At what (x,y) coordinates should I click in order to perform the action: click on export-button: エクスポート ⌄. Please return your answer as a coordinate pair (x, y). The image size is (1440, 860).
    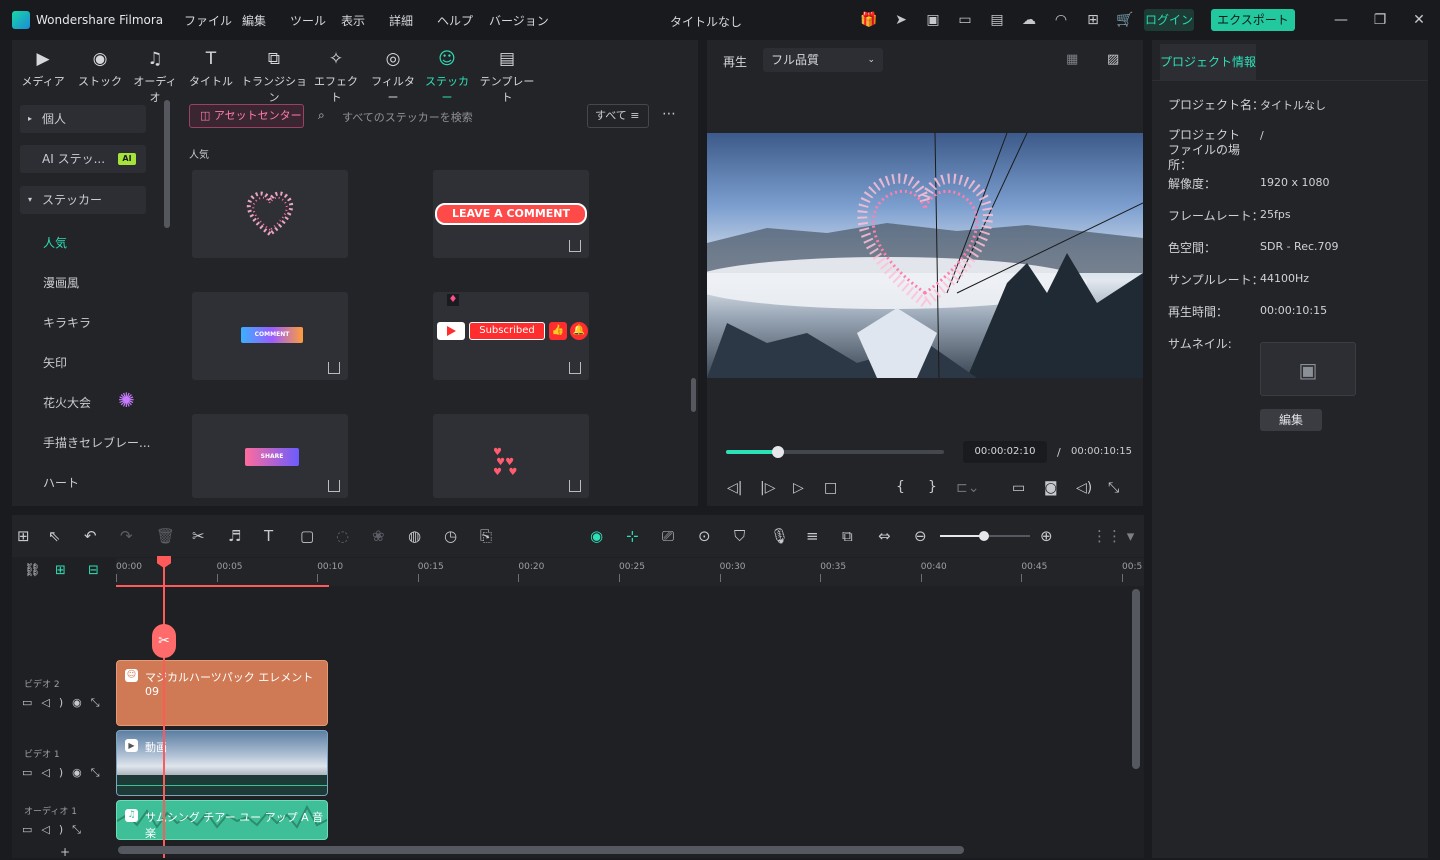
    Looking at the image, I should click on (1253, 29).